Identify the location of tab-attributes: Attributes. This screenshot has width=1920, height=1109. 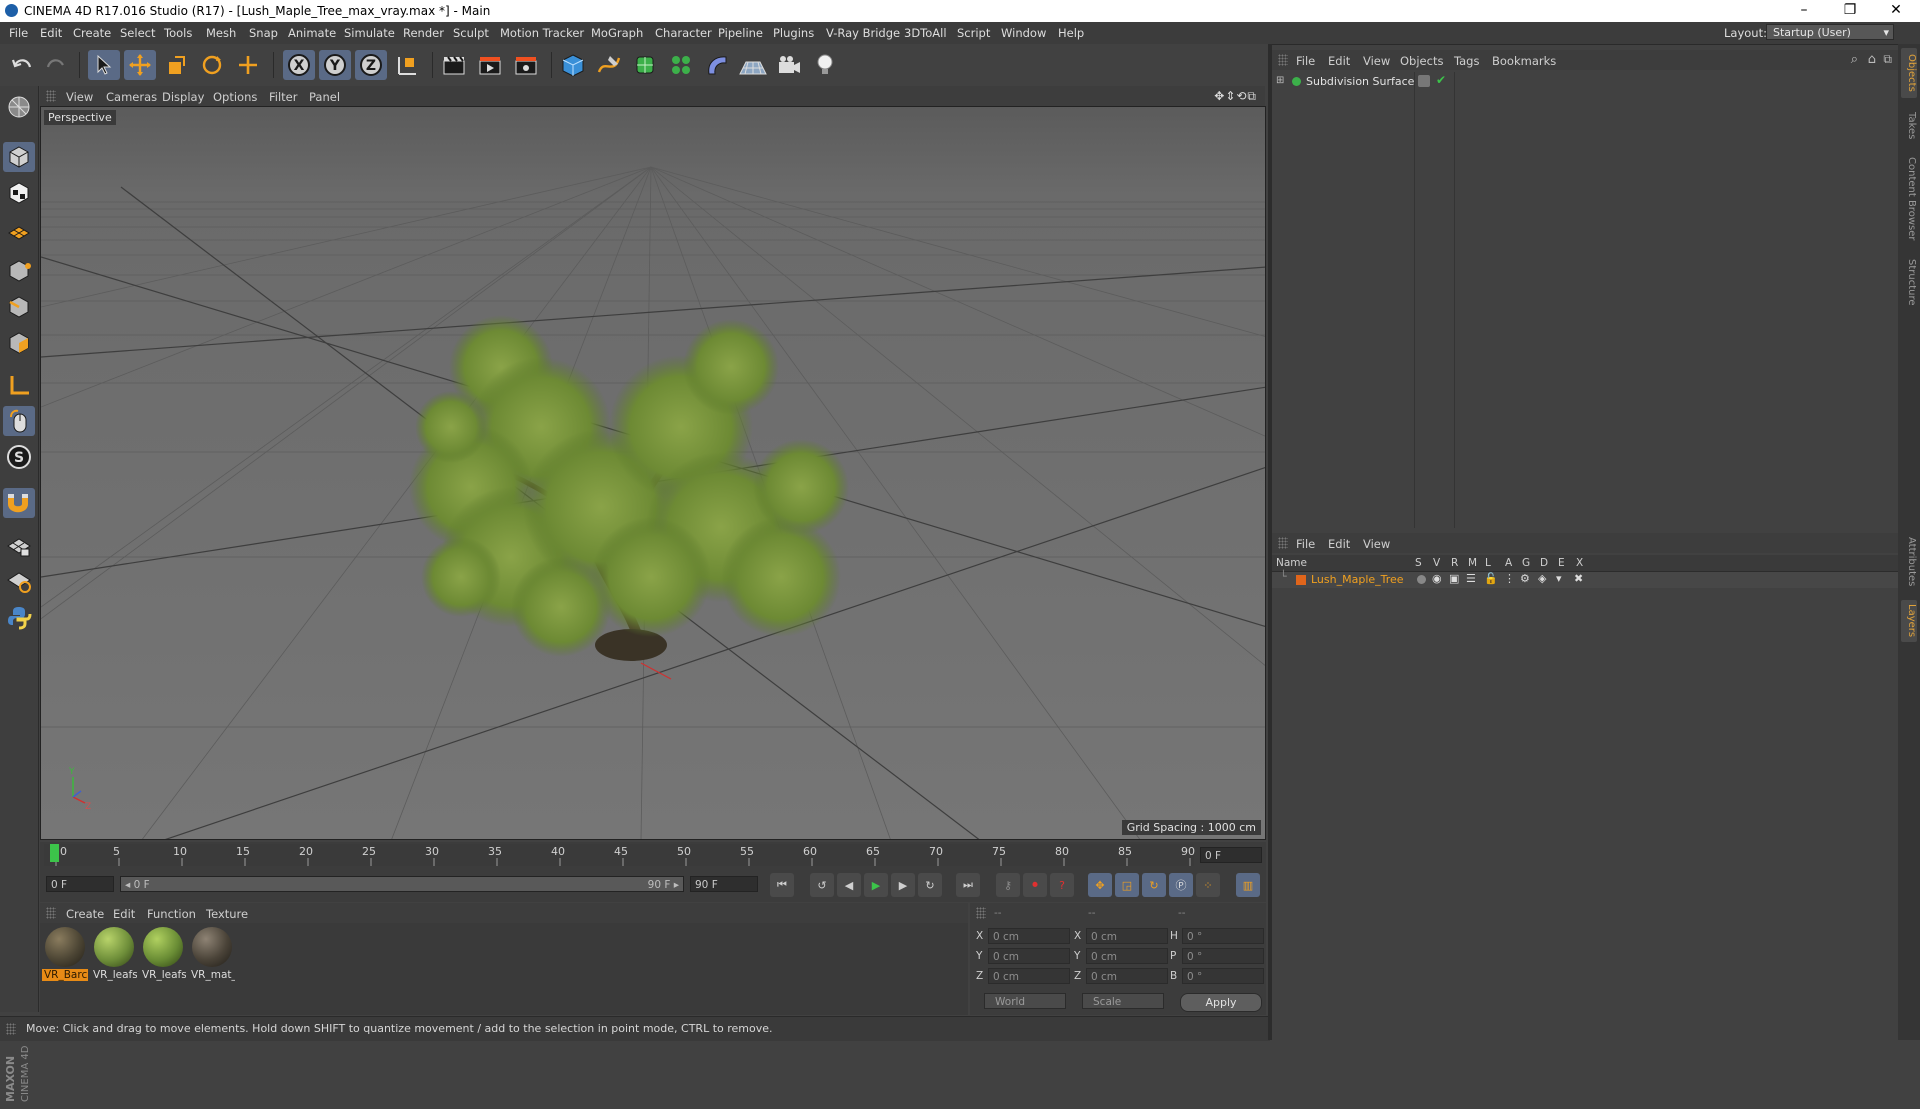
(1909, 562).